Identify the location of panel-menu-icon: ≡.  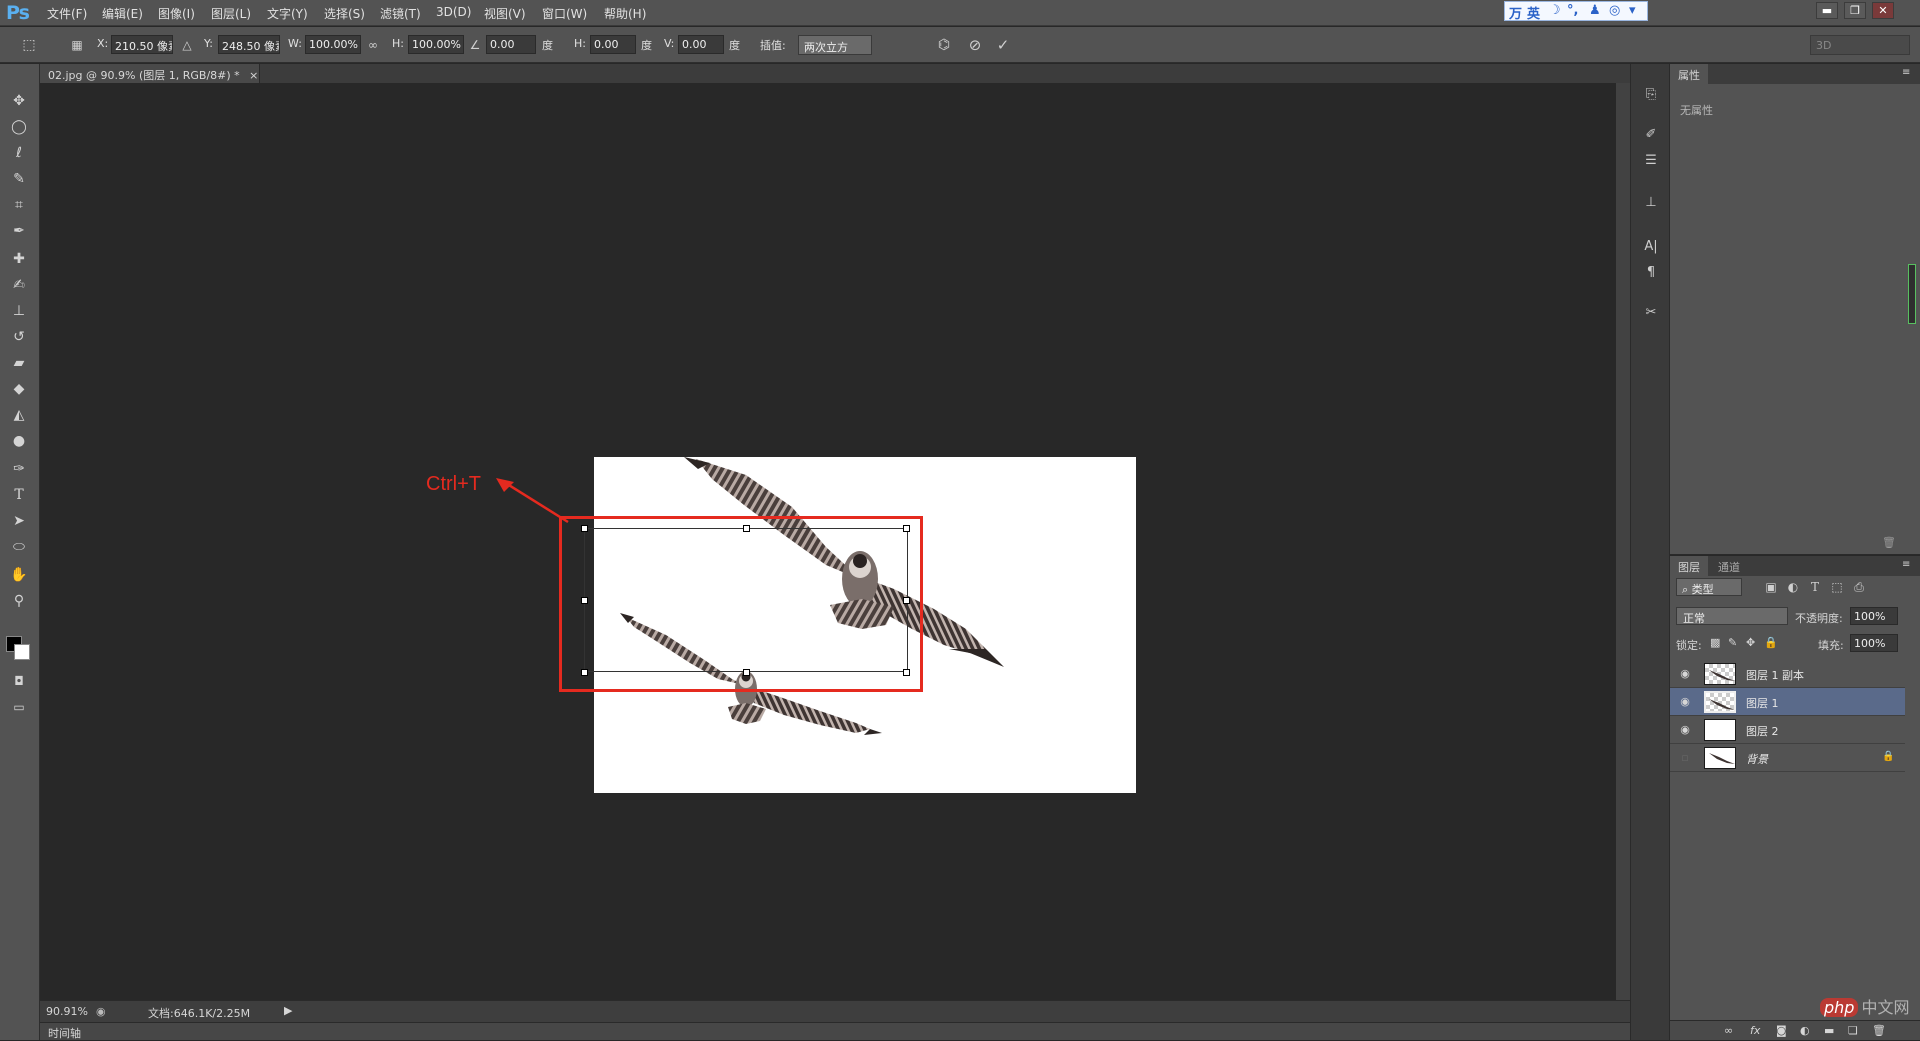
(1906, 72).